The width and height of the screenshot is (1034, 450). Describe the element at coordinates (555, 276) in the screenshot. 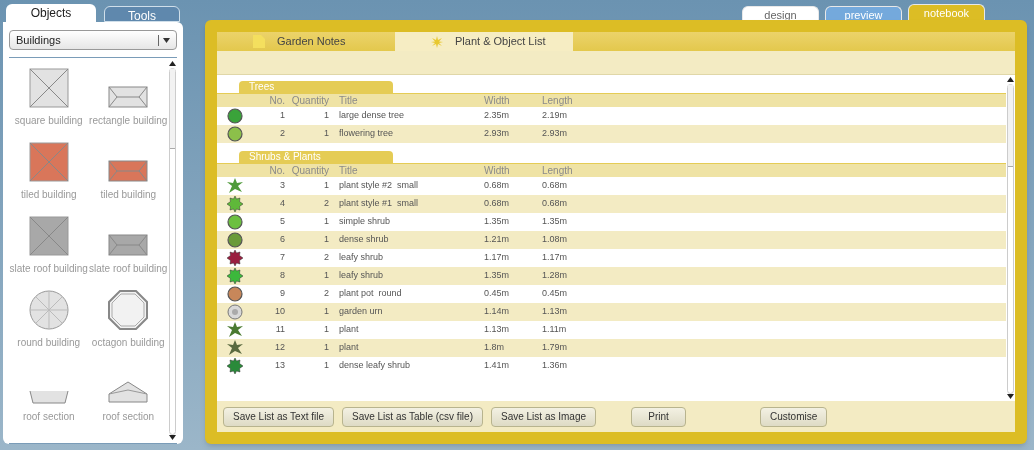

I see `length-cell-text: 1.28m` at that location.